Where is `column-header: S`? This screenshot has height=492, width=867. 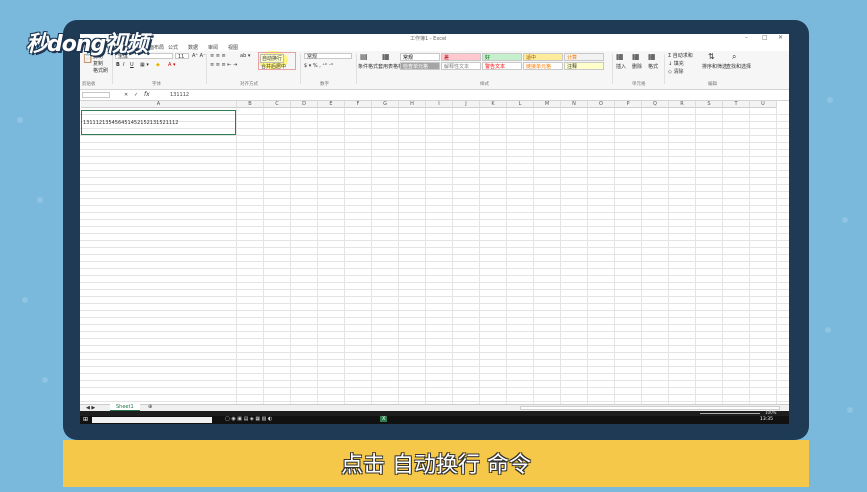
column-header: S is located at coordinates (709, 104).